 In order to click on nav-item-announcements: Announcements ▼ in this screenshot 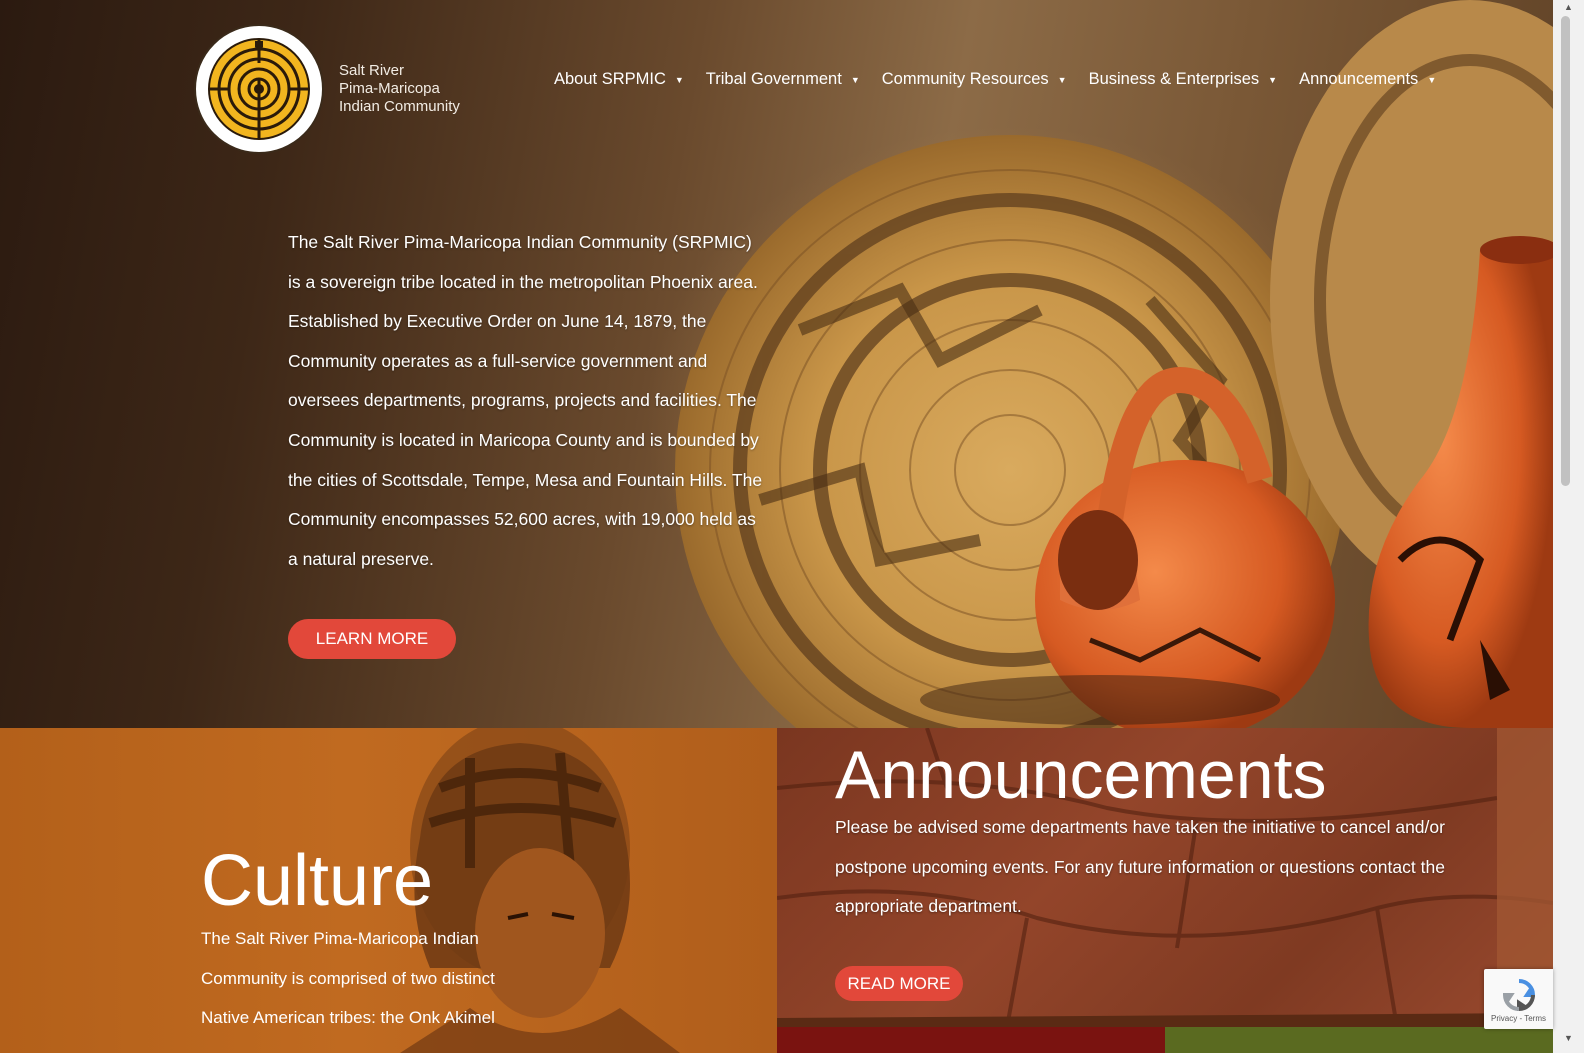, I will do `click(1367, 79)`.